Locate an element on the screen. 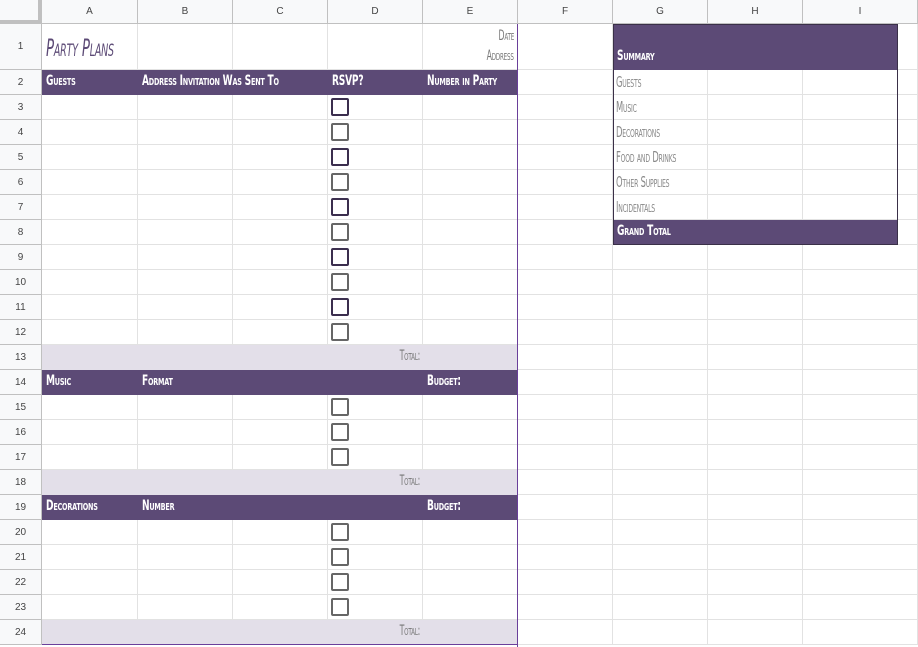 The image size is (918, 647). cell-f24 is located at coordinates (565, 632).